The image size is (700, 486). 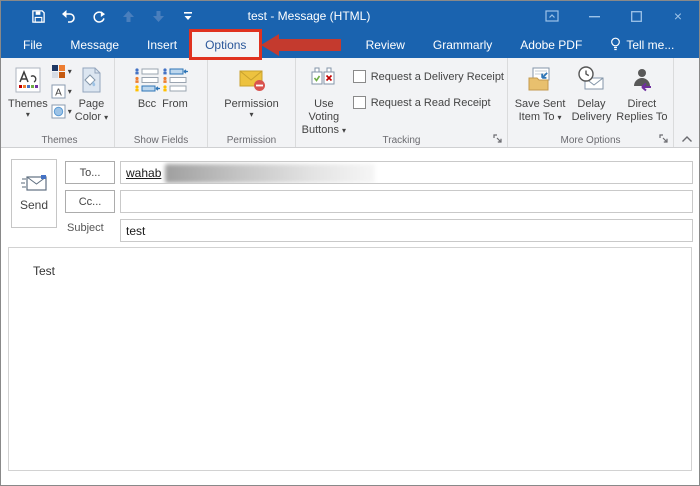 What do you see at coordinates (498, 139) in the screenshot?
I see `tracking-dialog-launcher` at bounding box center [498, 139].